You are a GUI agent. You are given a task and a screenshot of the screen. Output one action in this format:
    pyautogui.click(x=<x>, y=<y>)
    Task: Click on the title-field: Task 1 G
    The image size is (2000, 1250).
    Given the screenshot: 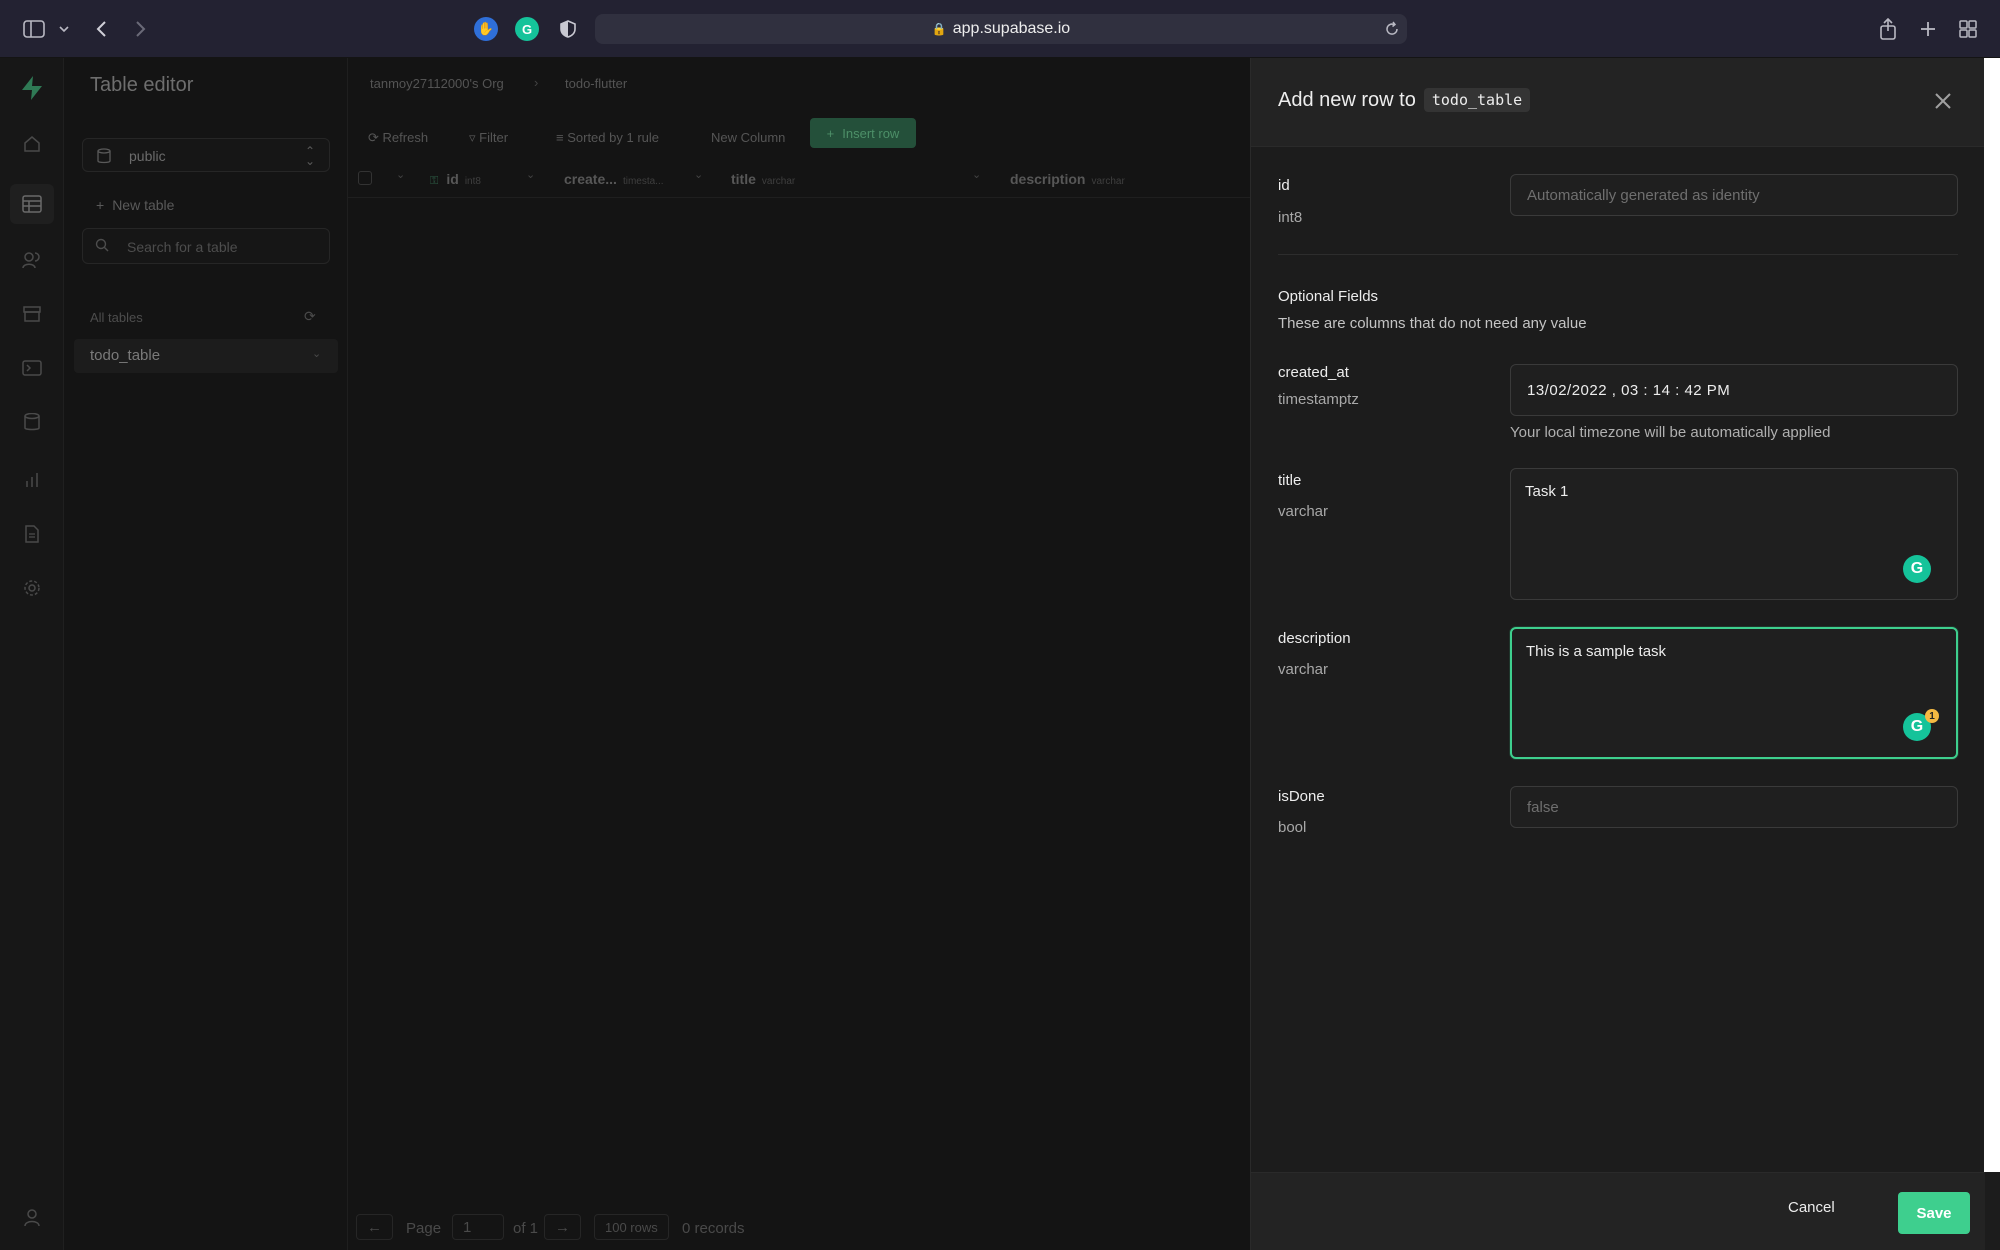 What is the action you would take?
    pyautogui.click(x=1734, y=534)
    